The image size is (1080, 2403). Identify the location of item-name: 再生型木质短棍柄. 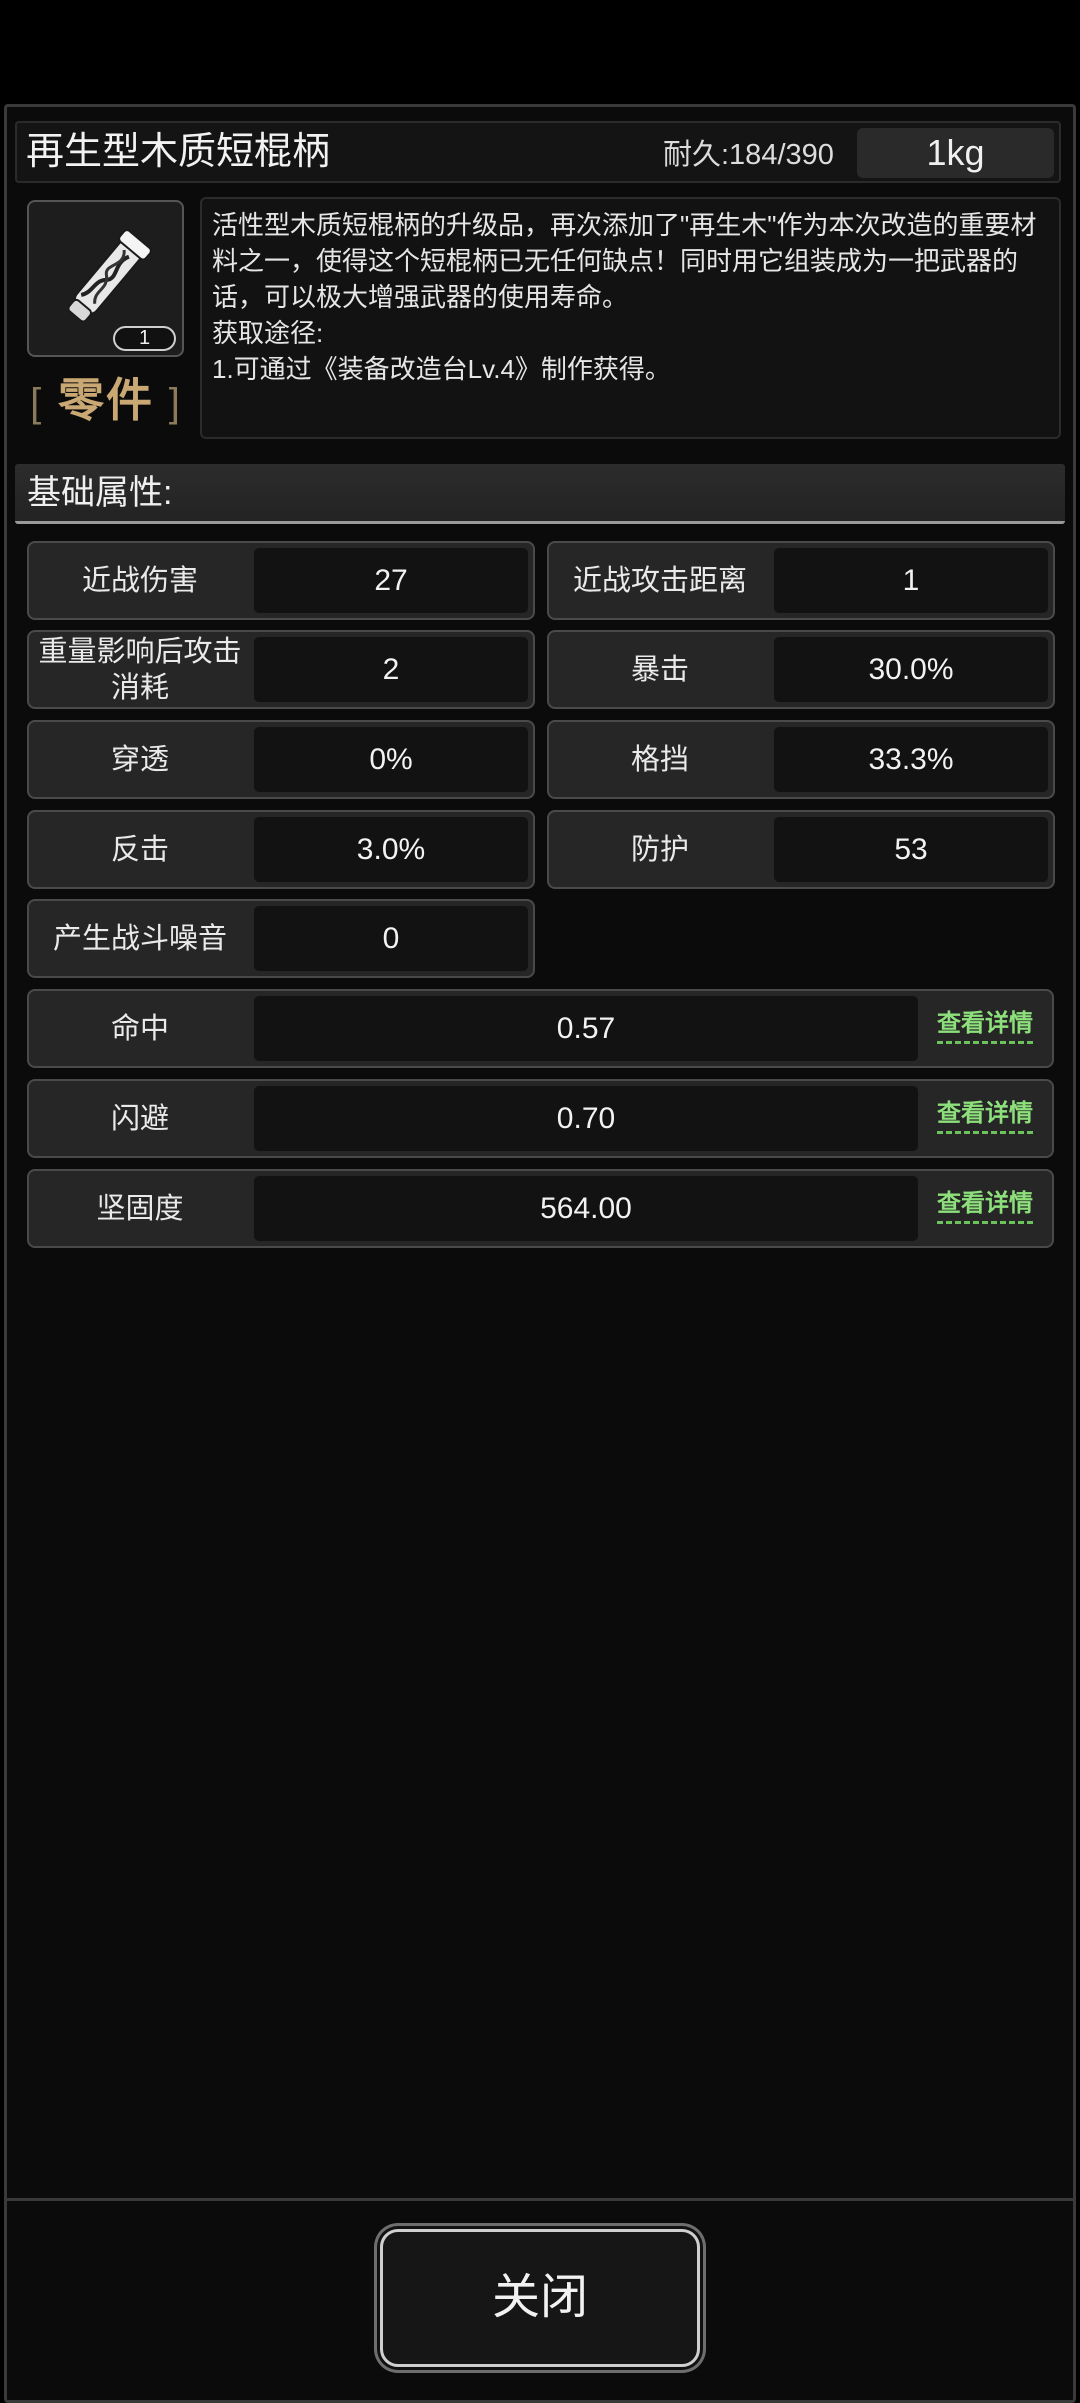
(178, 152).